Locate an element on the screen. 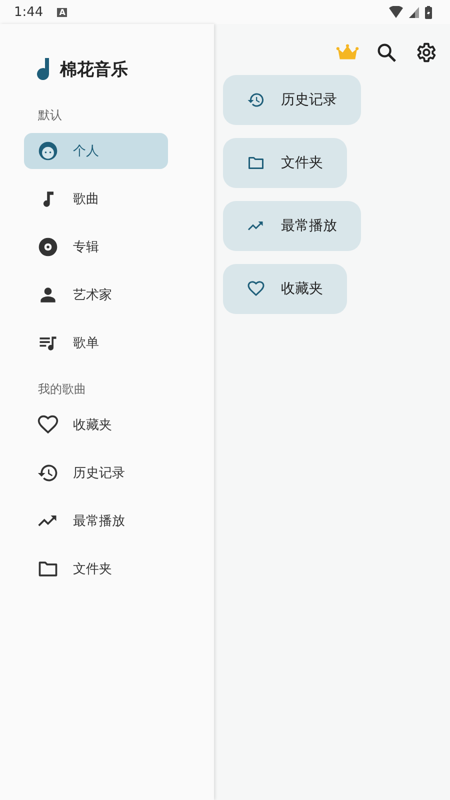 The image size is (450, 800). drawer-item: 艺术家 is located at coordinates (96, 295).